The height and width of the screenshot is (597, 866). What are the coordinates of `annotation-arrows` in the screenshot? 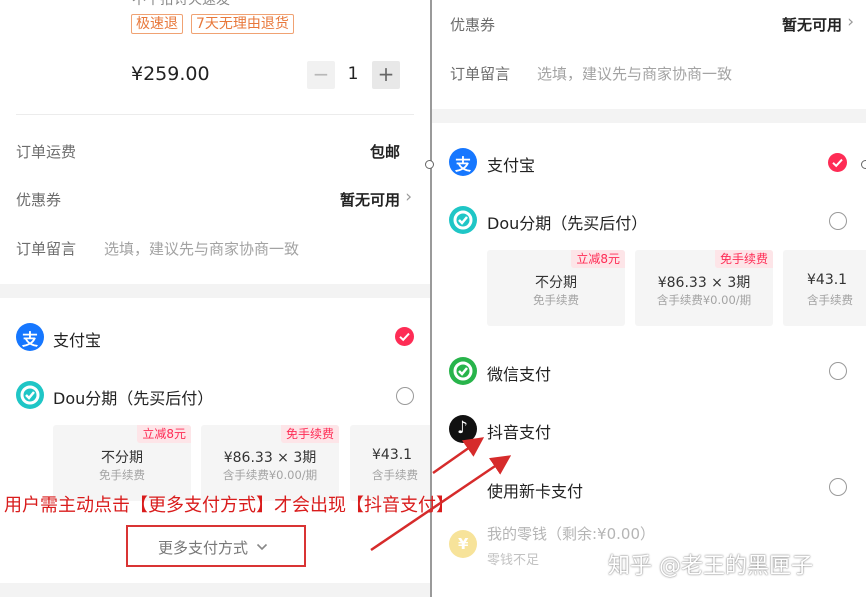 It's located at (441, 494).